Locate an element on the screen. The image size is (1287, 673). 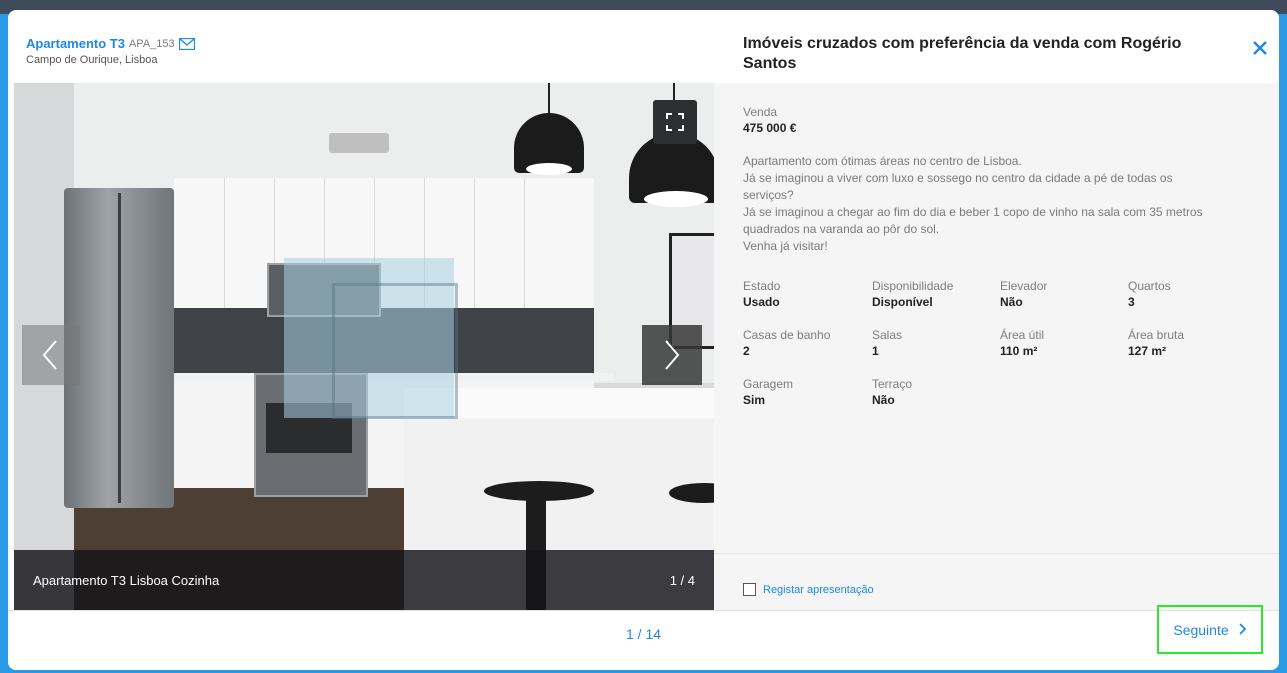
pagination-counter: 1 / 14 is located at coordinates (643, 634).